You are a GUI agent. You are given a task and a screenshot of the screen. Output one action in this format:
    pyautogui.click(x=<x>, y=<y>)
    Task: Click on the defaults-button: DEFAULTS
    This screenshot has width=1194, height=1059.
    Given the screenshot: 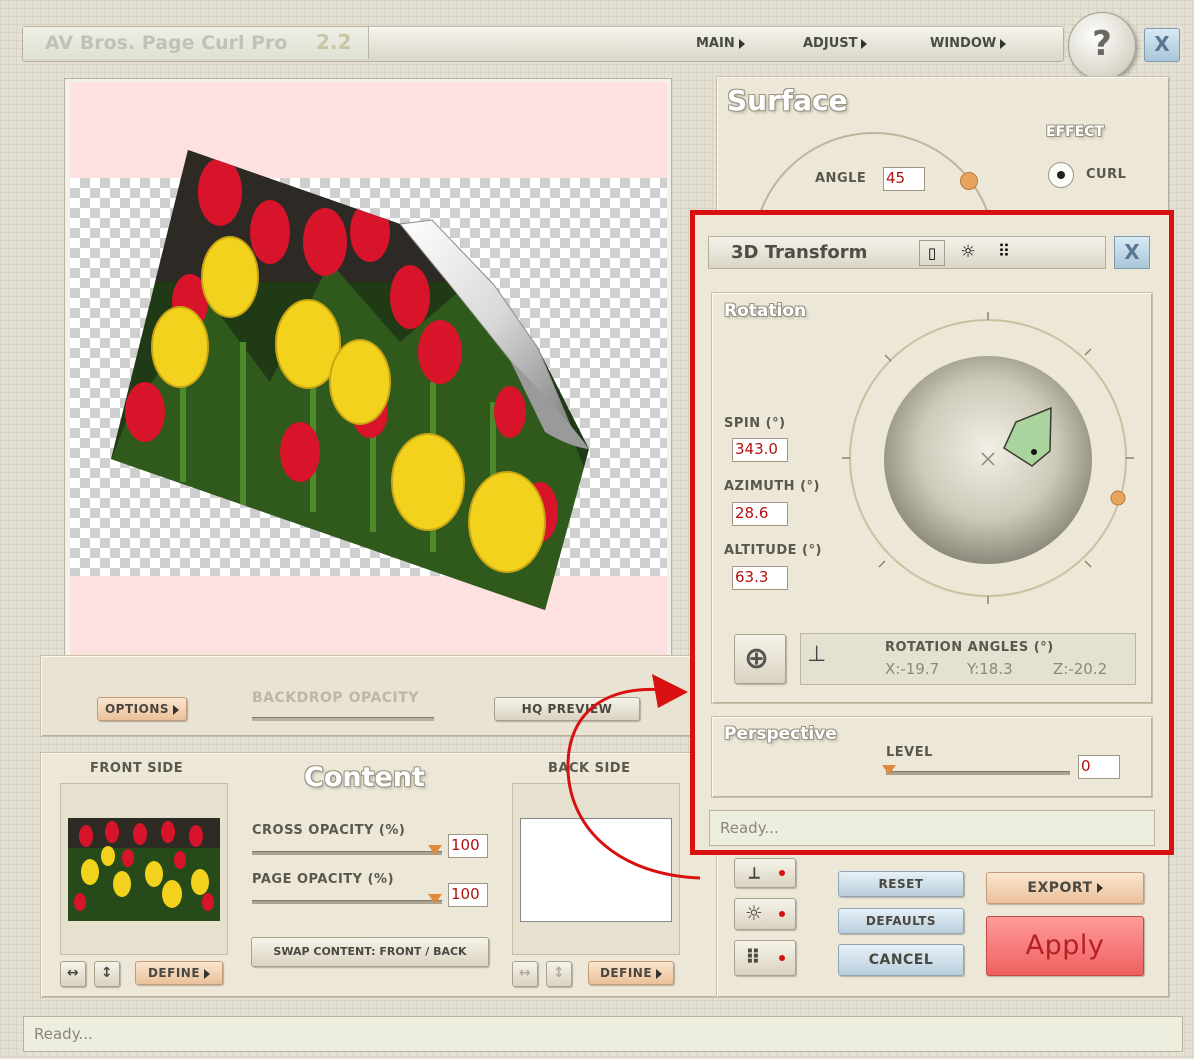 What is the action you would take?
    pyautogui.click(x=901, y=921)
    